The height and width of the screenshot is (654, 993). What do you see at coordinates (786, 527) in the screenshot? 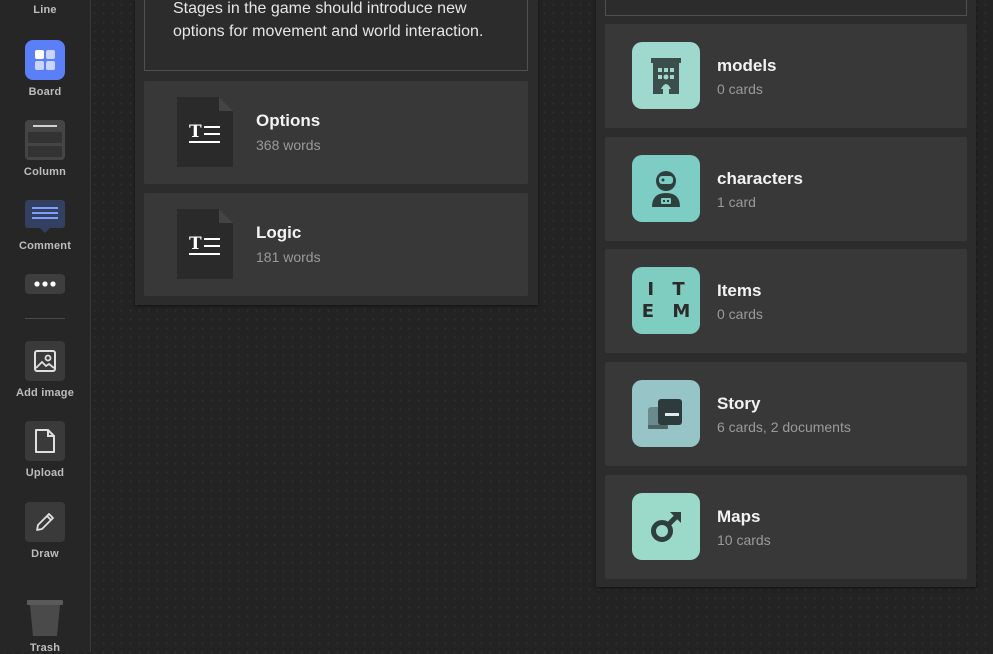
I see `board-card-maps: Maps 10 cards` at bounding box center [786, 527].